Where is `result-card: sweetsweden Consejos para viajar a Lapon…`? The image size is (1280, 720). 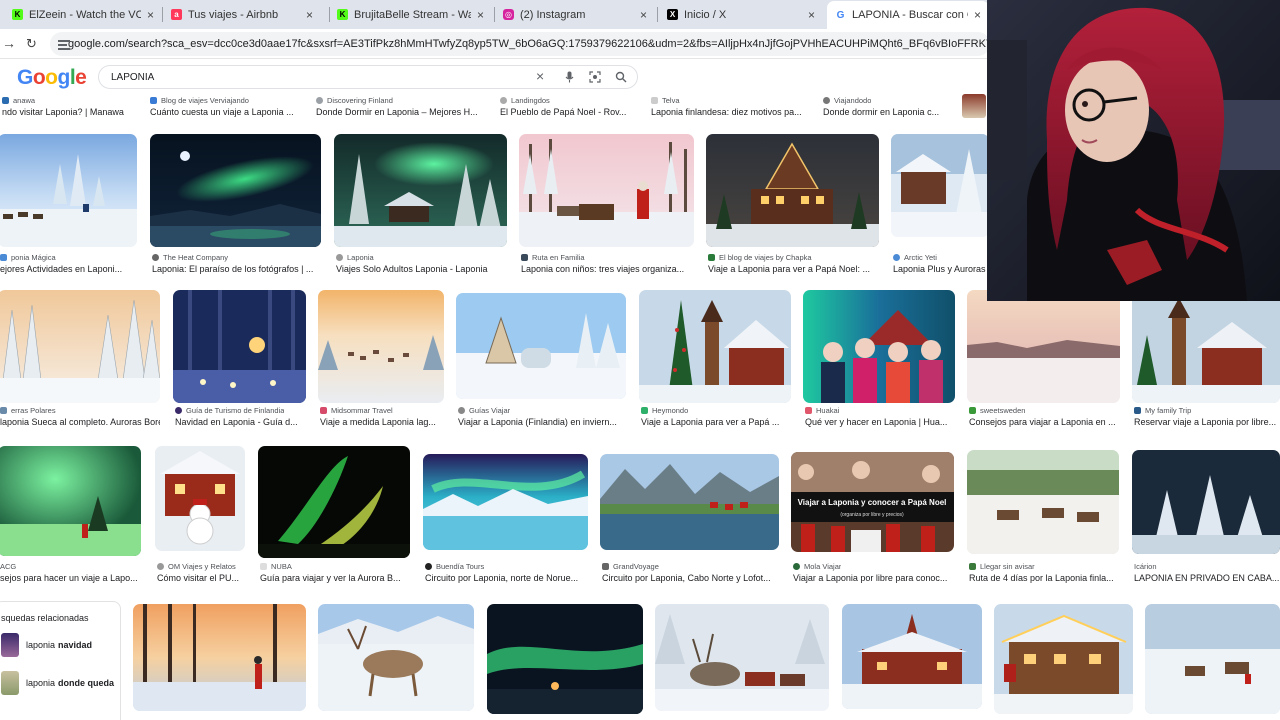 result-card: sweetsweden Consejos para viajar a Lapon… is located at coordinates (1044, 360).